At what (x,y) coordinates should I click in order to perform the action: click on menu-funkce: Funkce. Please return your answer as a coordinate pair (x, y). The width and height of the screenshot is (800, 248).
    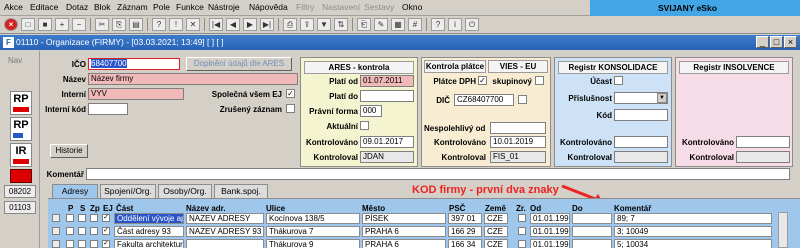
    Looking at the image, I should click on (190, 7).